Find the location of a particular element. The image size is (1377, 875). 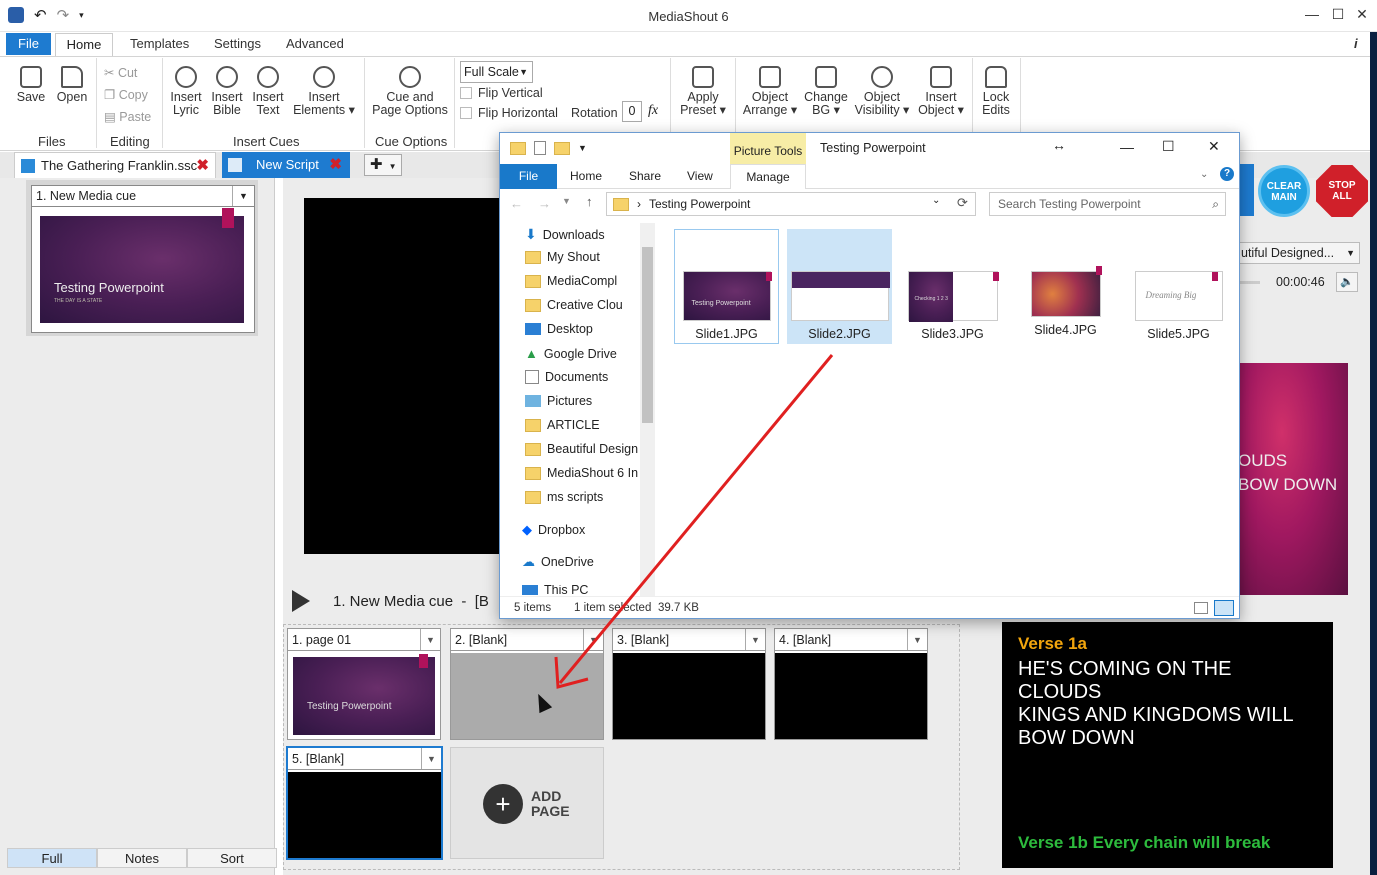

explorer-tab-file: File is located at coordinates (528, 176).